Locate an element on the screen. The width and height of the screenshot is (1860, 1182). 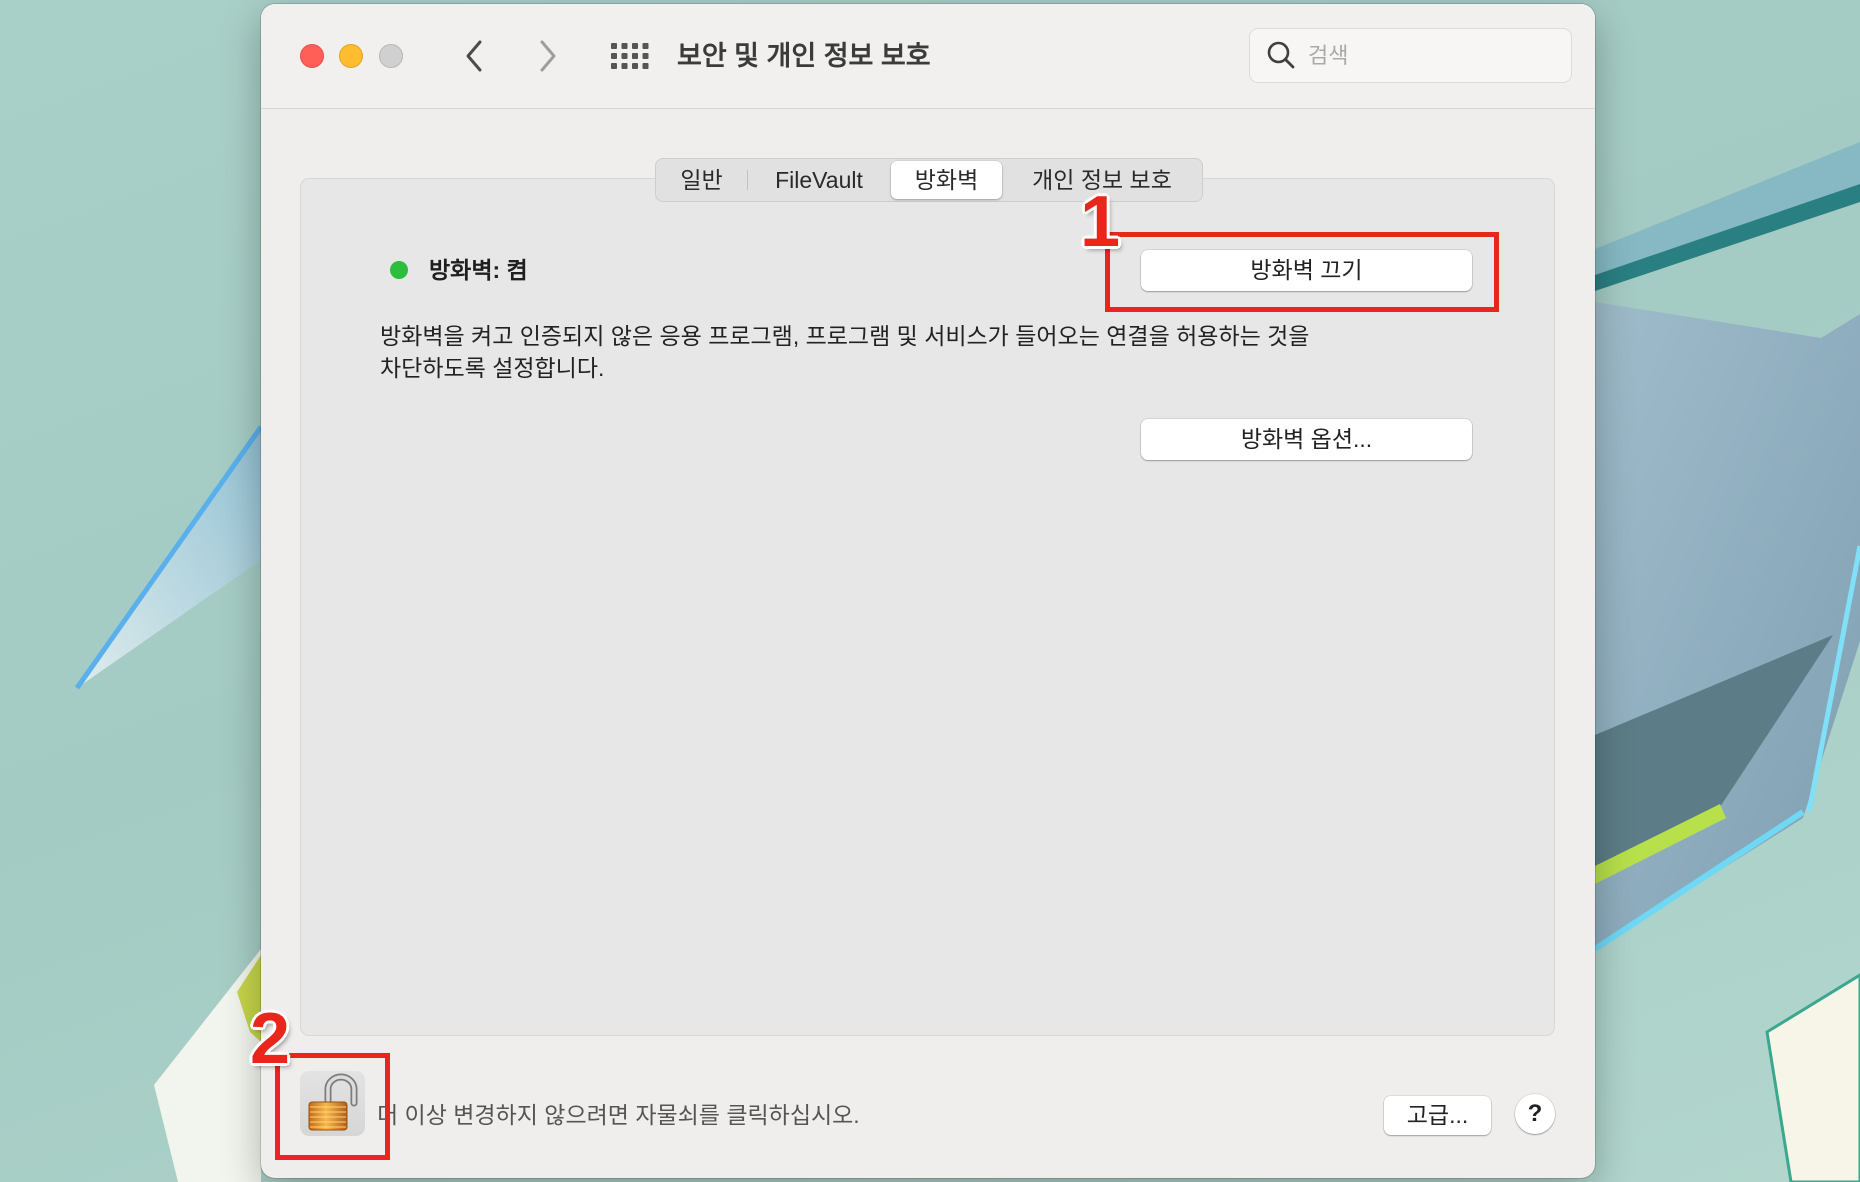
wallpaper-left-shapes is located at coordinates (169, 803).